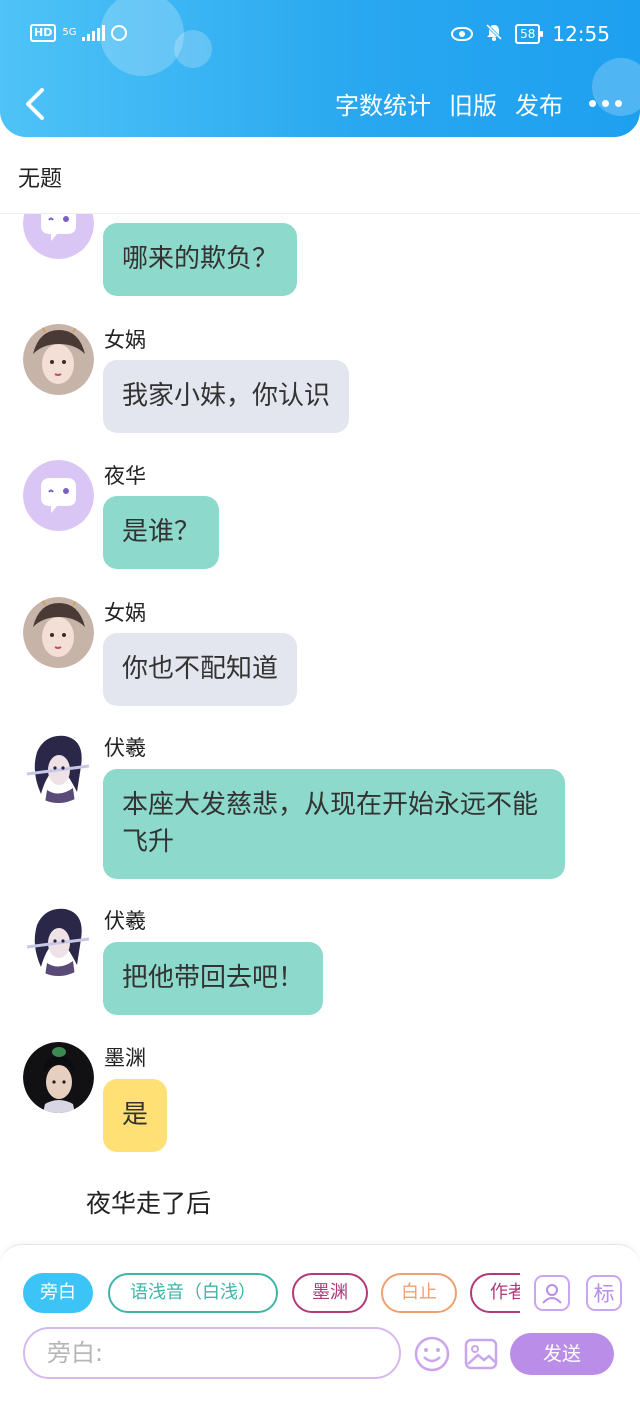  I want to click on chip-narration: 旁白, so click(58, 1293).